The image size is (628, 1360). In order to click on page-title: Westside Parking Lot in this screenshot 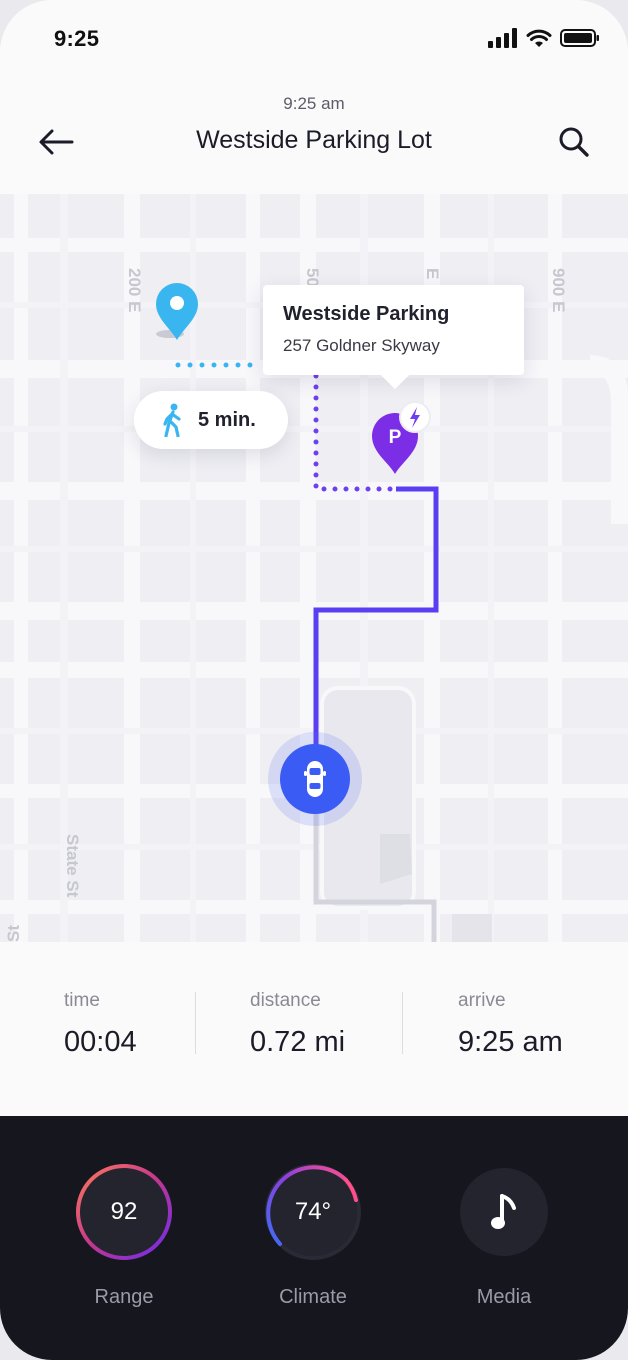, I will do `click(314, 140)`.